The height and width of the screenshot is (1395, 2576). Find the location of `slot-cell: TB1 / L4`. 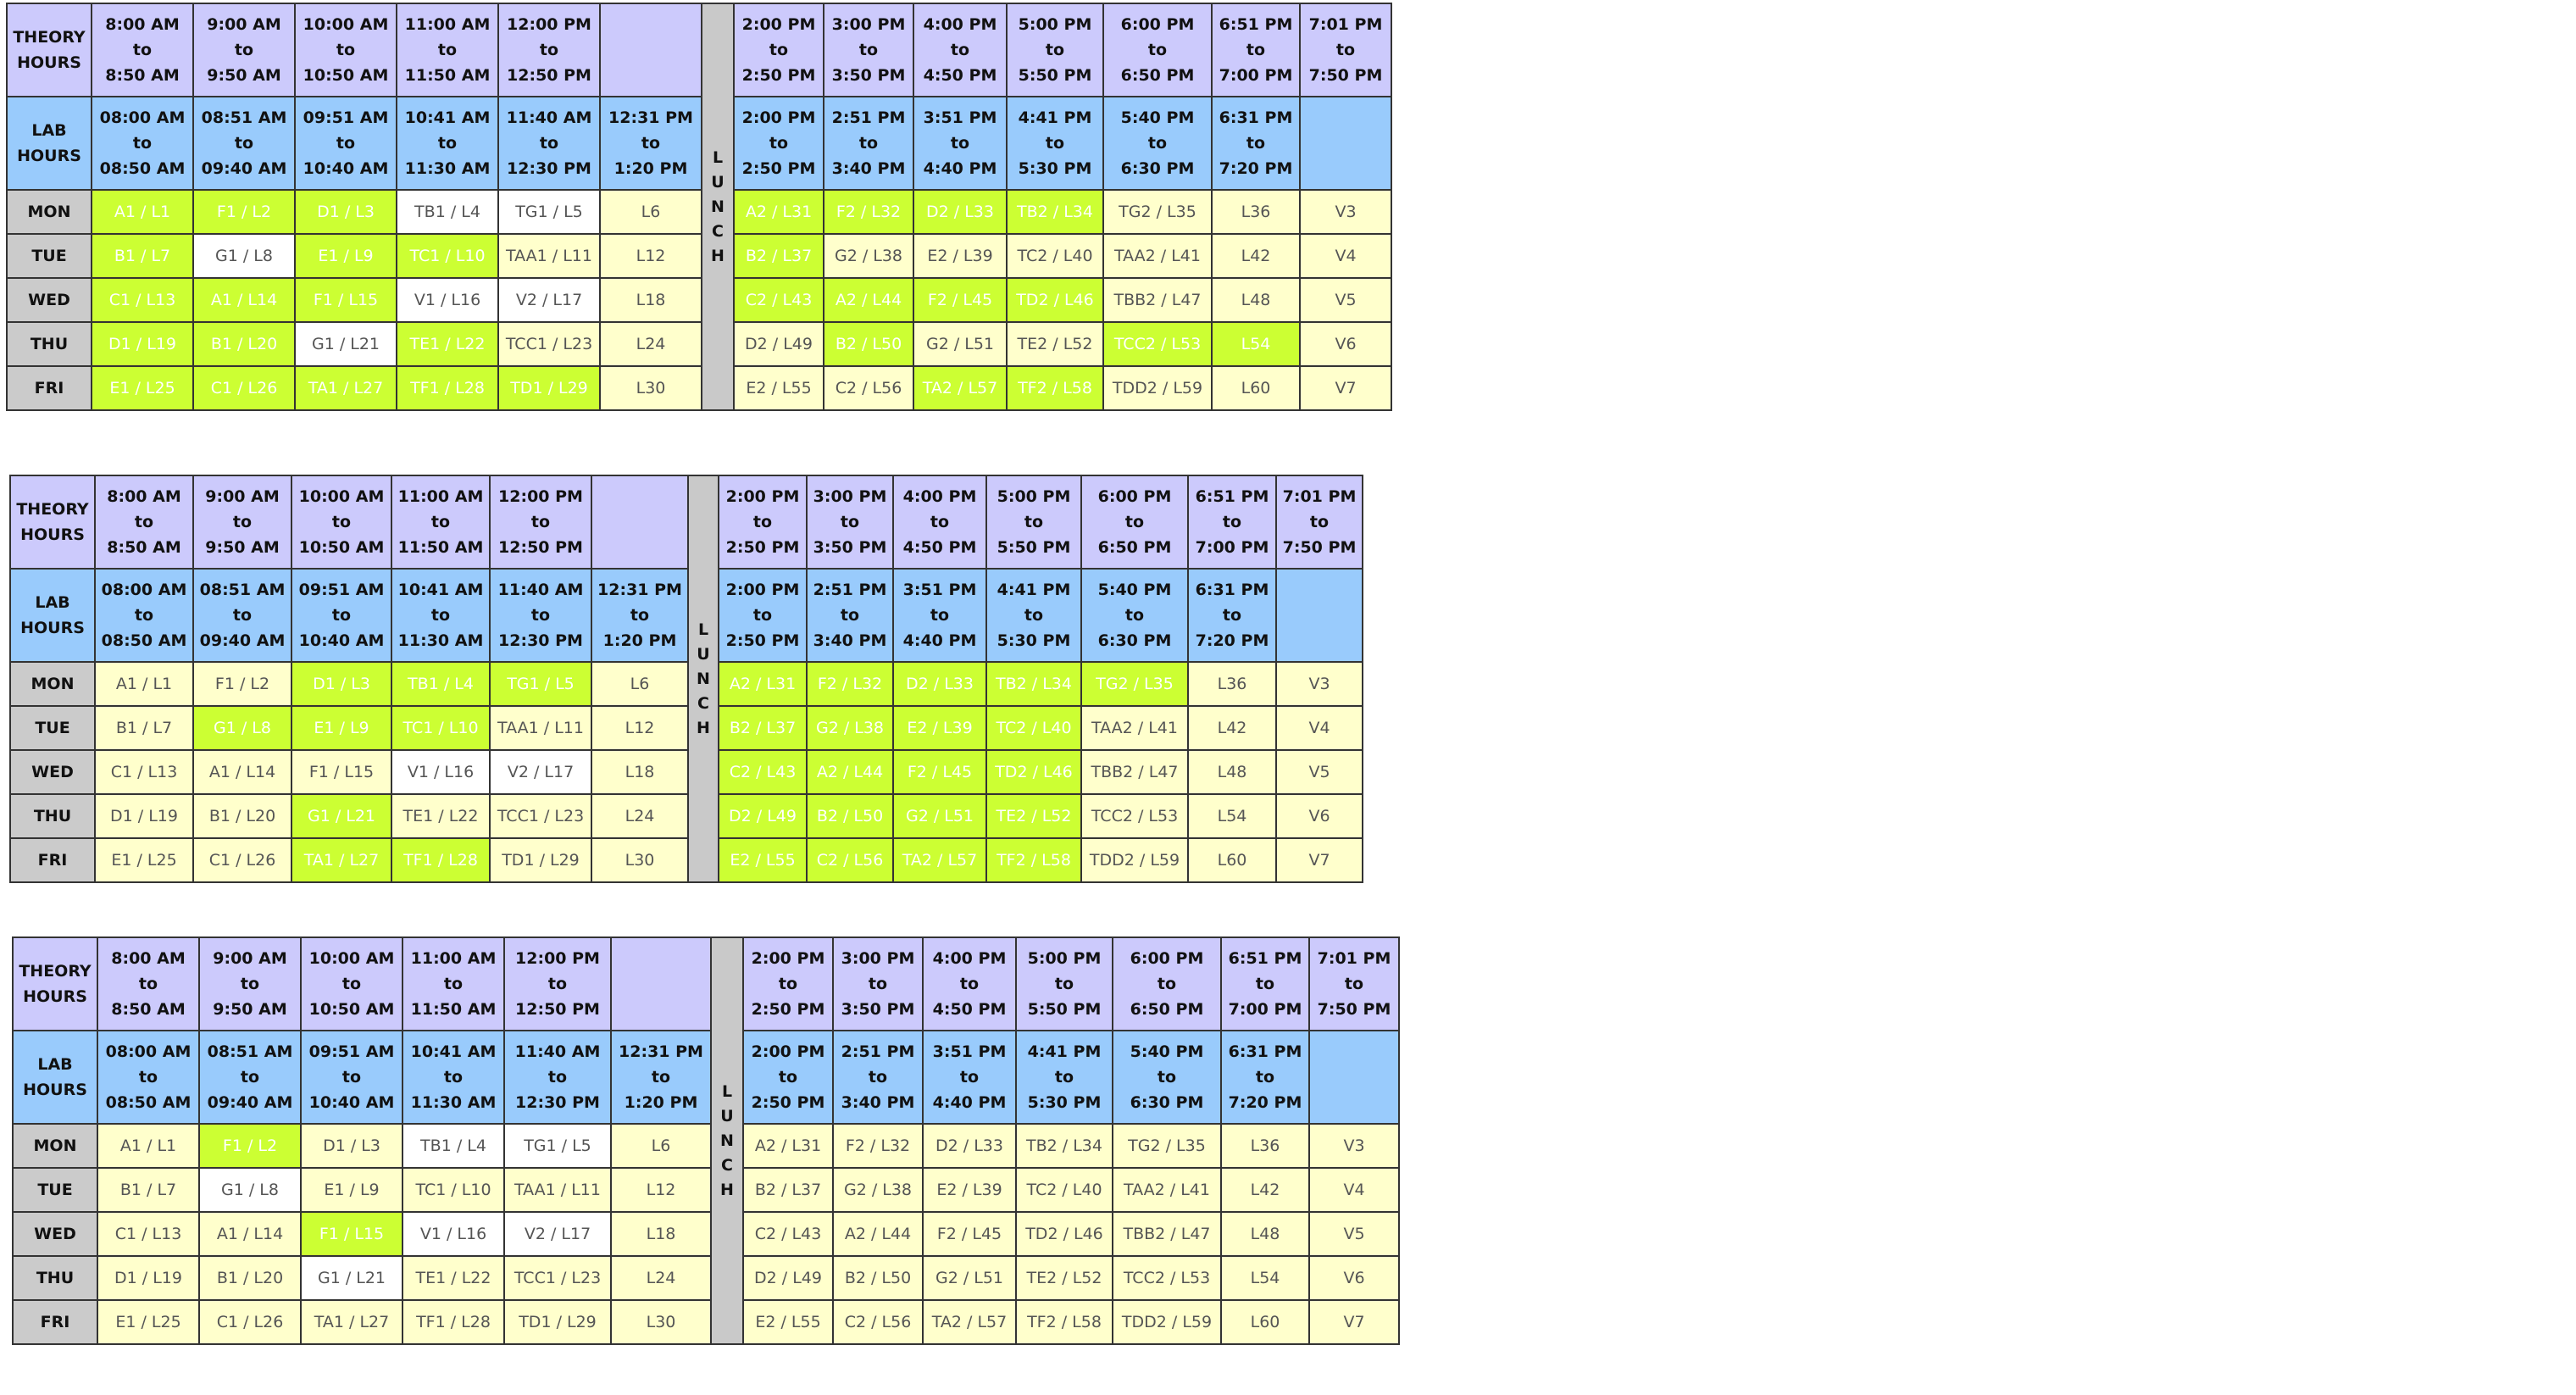

slot-cell: TB1 / L4 is located at coordinates (447, 212).